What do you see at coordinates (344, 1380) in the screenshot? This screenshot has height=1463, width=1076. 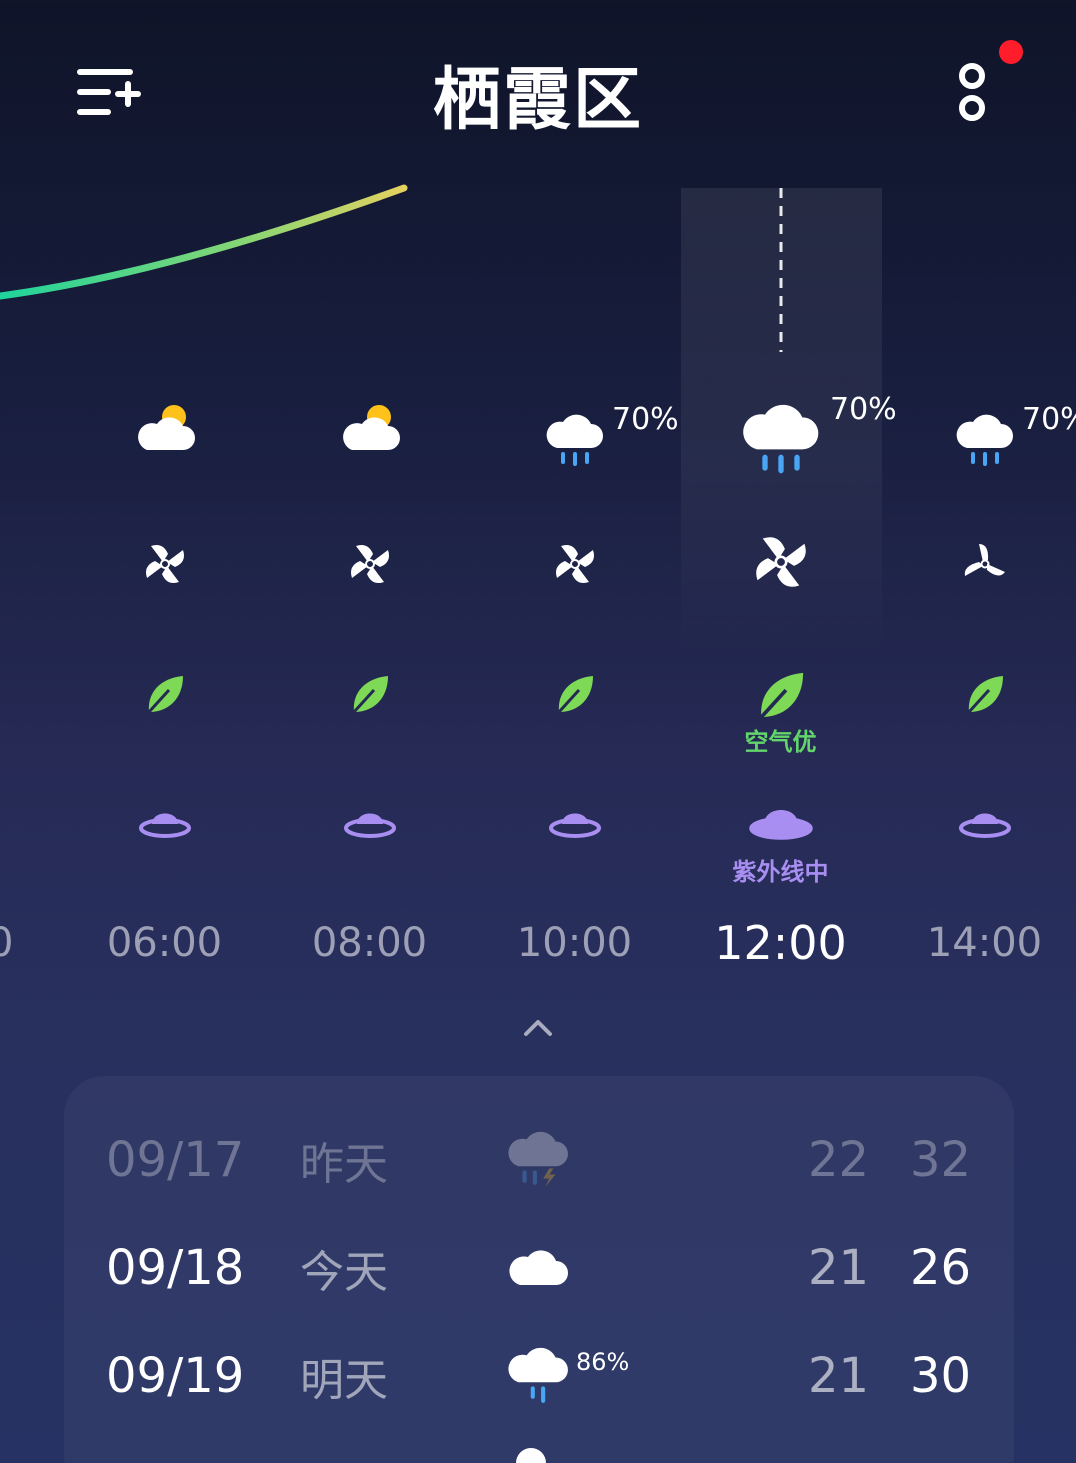 I see `day-name: 明天` at bounding box center [344, 1380].